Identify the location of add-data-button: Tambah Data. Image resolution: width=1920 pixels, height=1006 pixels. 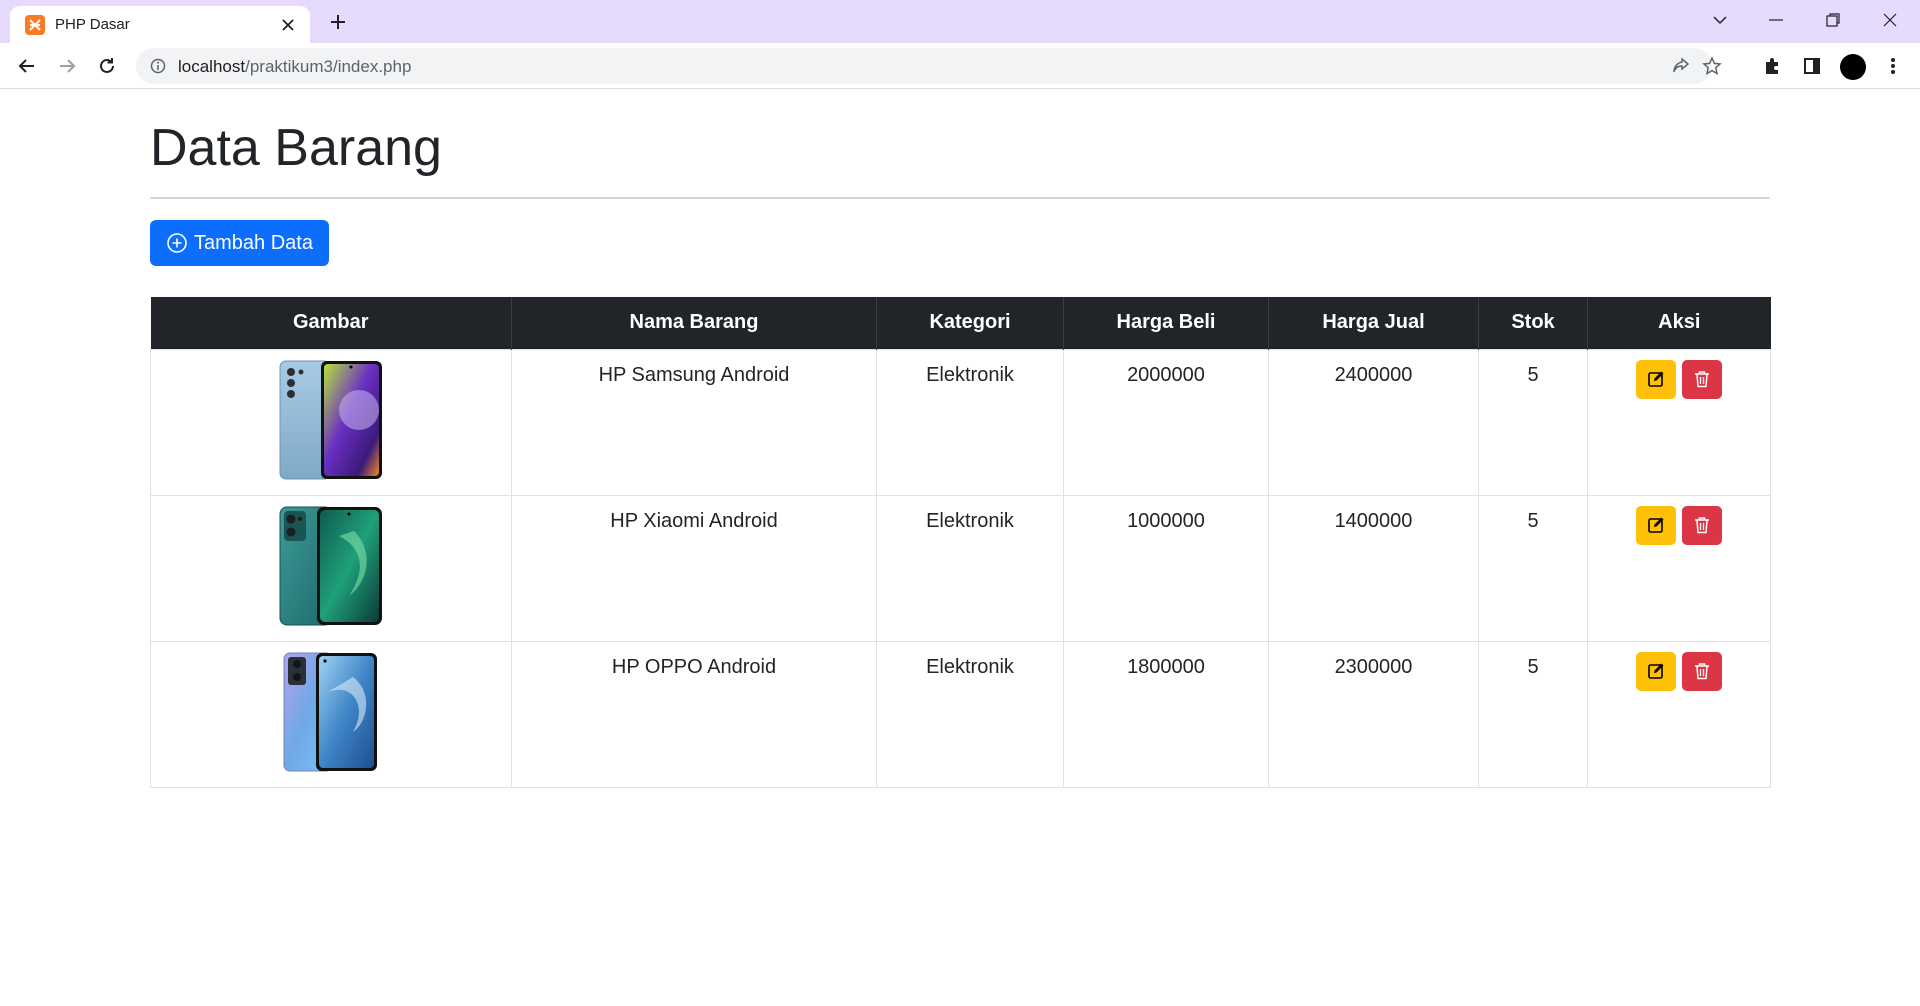
(239, 243).